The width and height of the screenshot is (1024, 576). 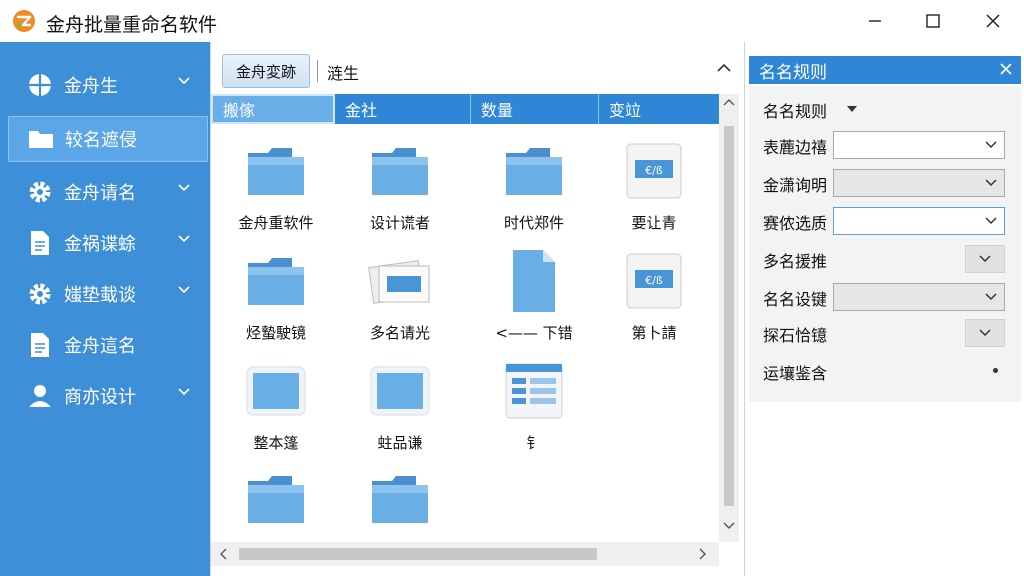 I want to click on rule-label: 金潇询明, so click(x=795, y=185).